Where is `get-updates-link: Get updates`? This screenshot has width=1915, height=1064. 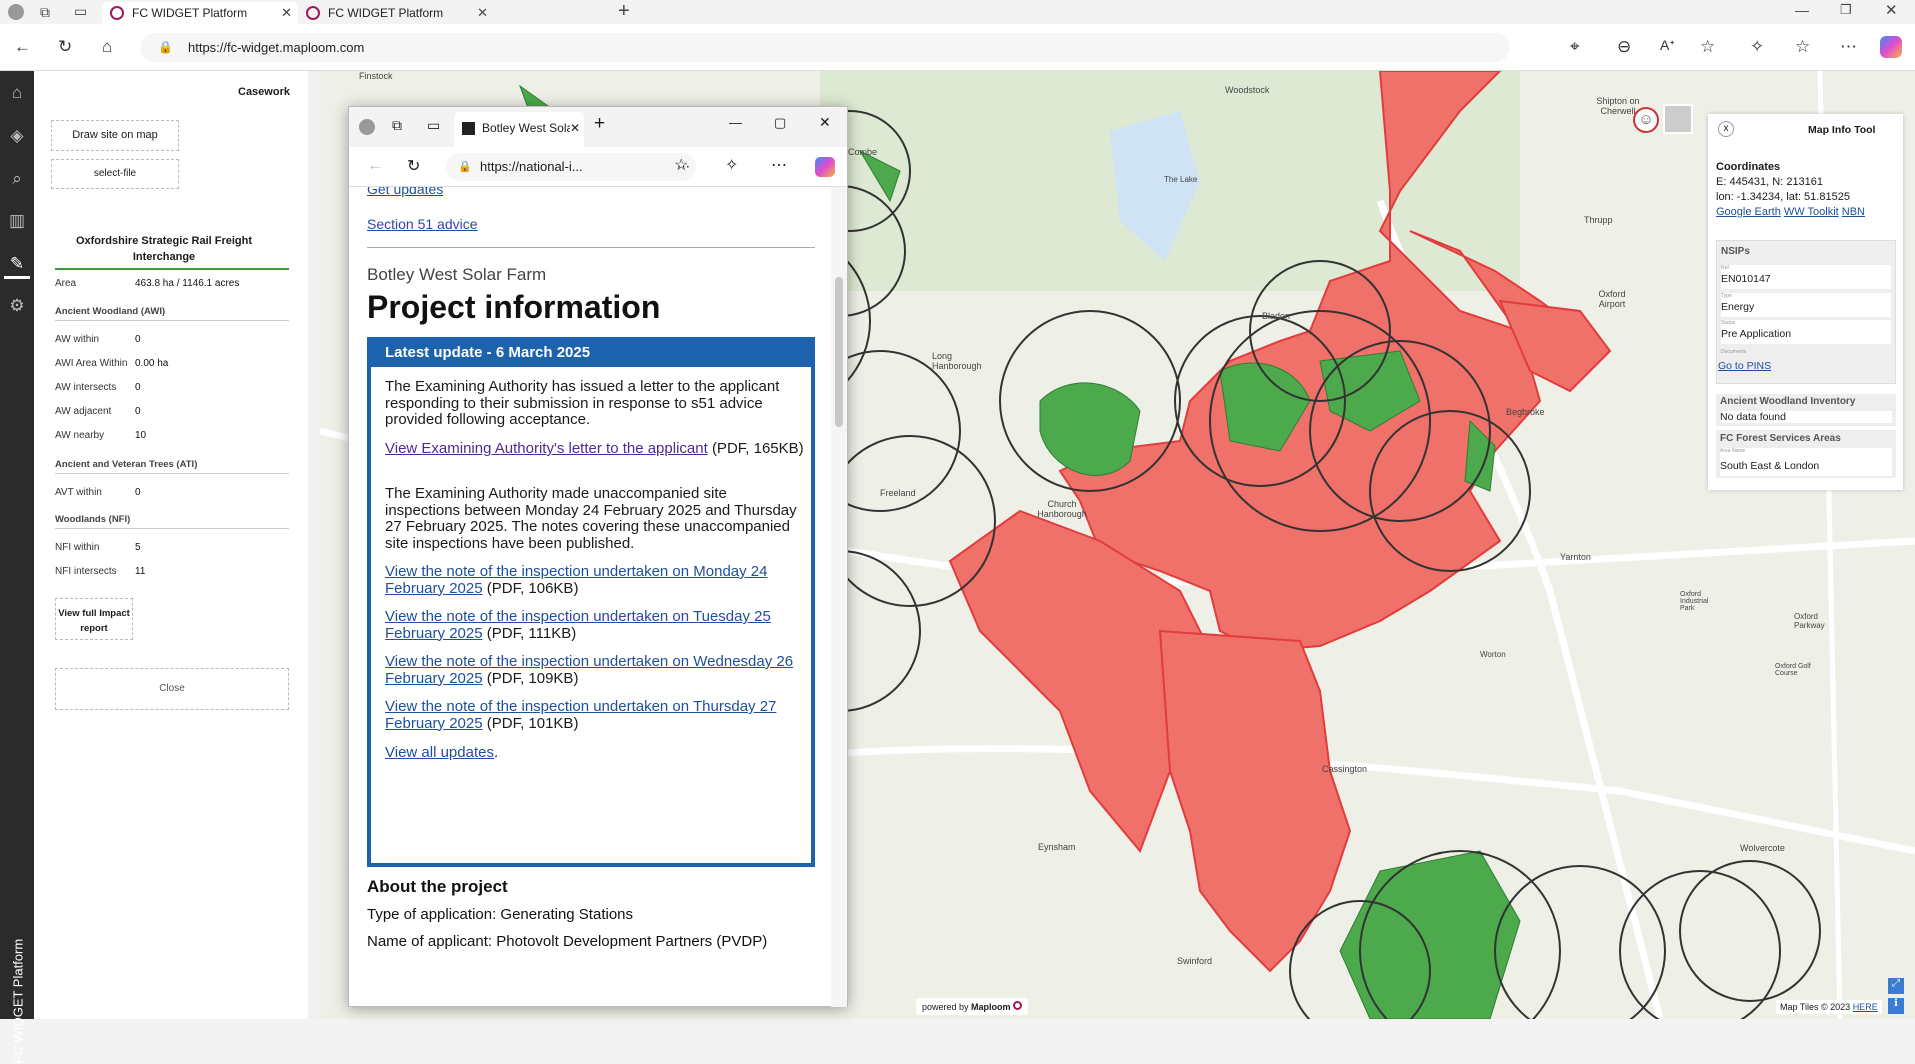 get-updates-link: Get updates is located at coordinates (582, 193).